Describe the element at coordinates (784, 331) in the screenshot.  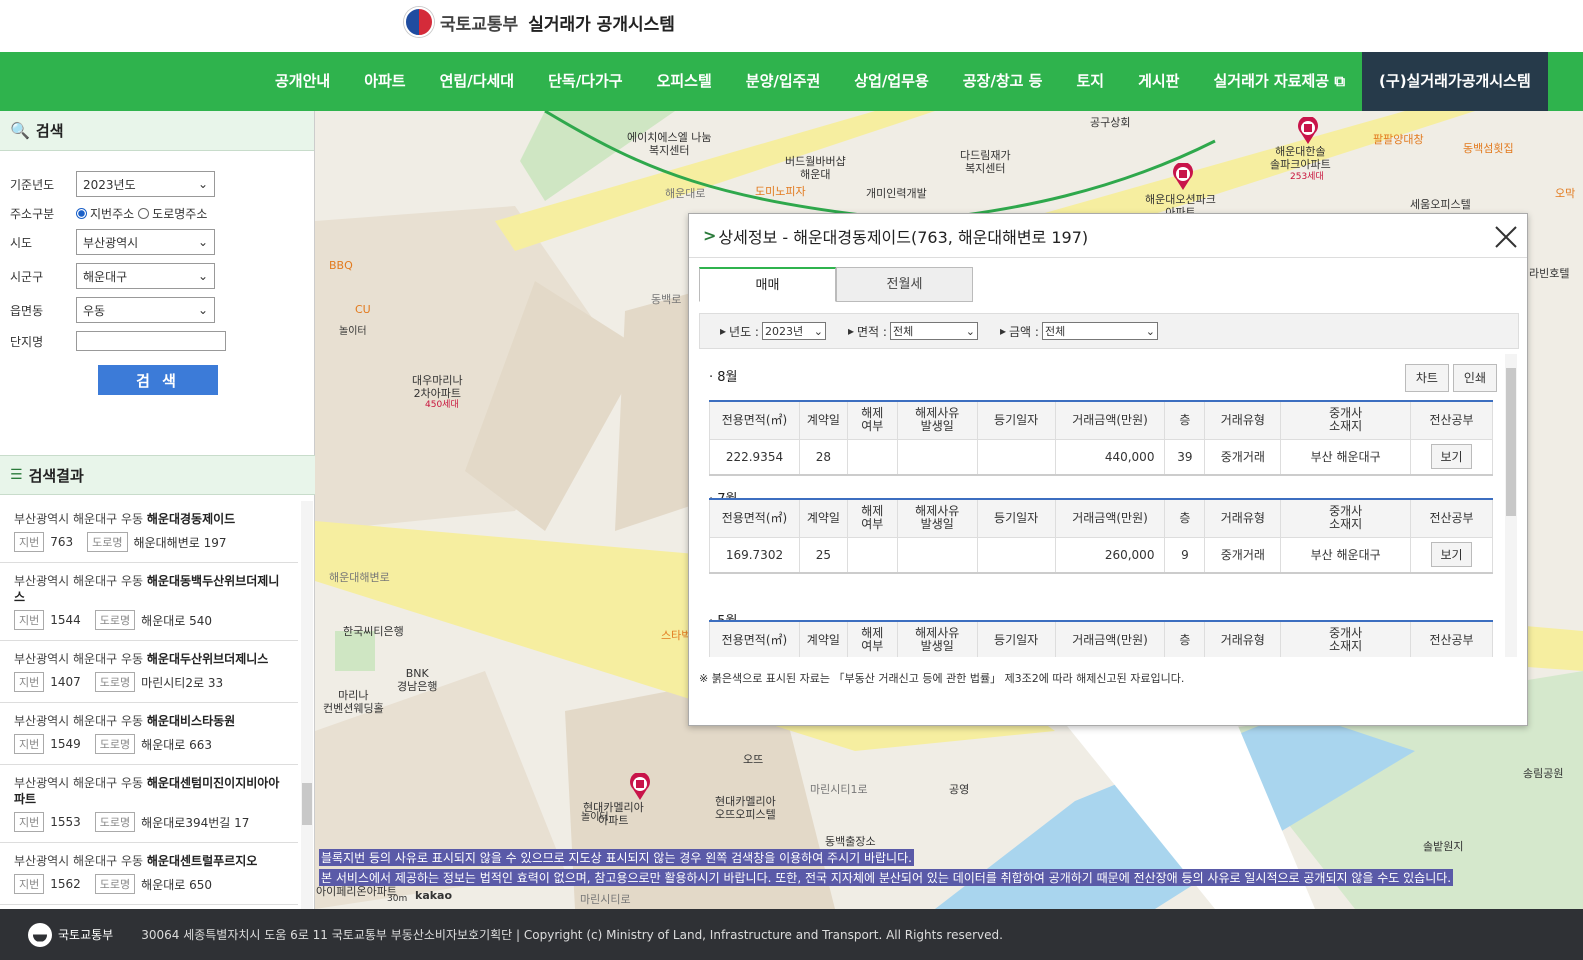
I see `filter-year-value: 2023년` at that location.